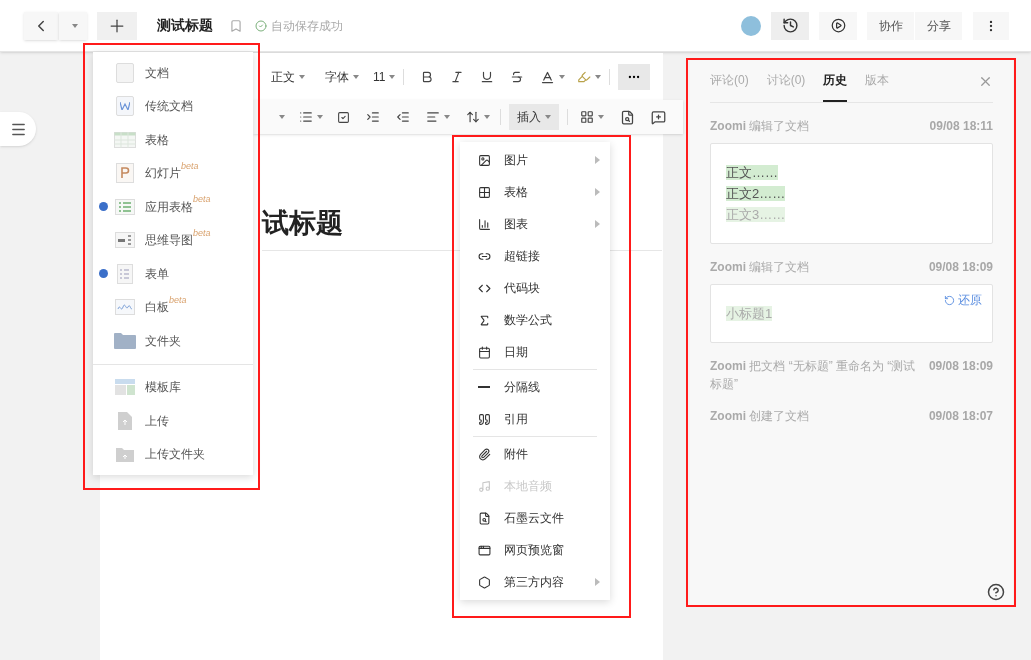 The width and height of the screenshot is (1031, 660). What do you see at coordinates (484, 352) in the screenshot?
I see `calendar-icon` at bounding box center [484, 352].